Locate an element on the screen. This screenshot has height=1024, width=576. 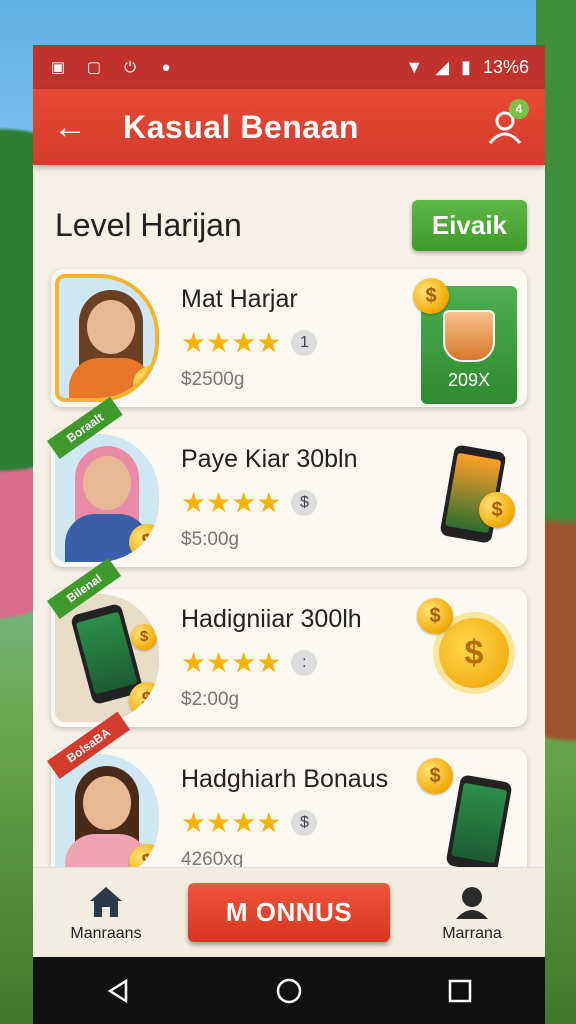
nav-home: Manraans is located at coordinates (106, 913).